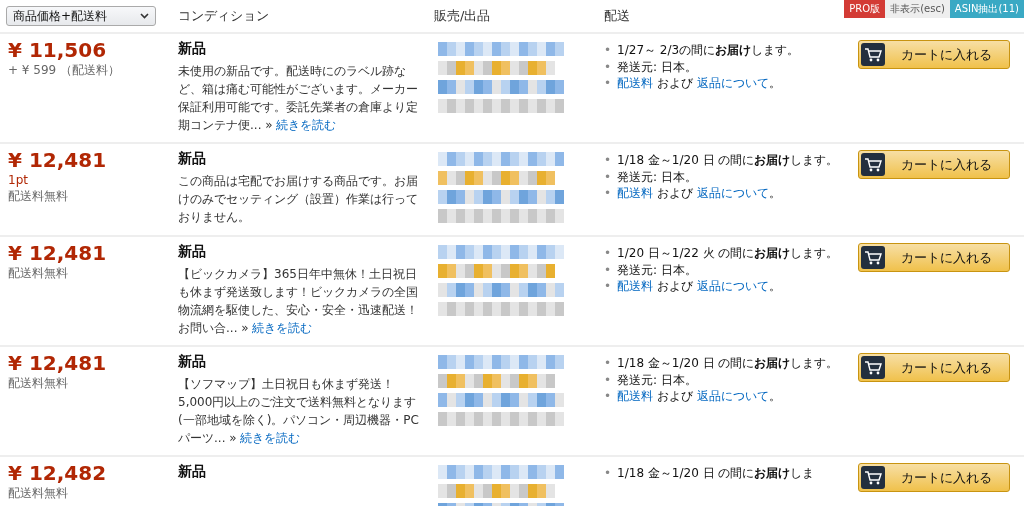 Image resolution: width=1024 pixels, height=506 pixels. Describe the element at coordinates (917, 9) in the screenshot. I see `tool-button: 非表示(esc)` at that location.